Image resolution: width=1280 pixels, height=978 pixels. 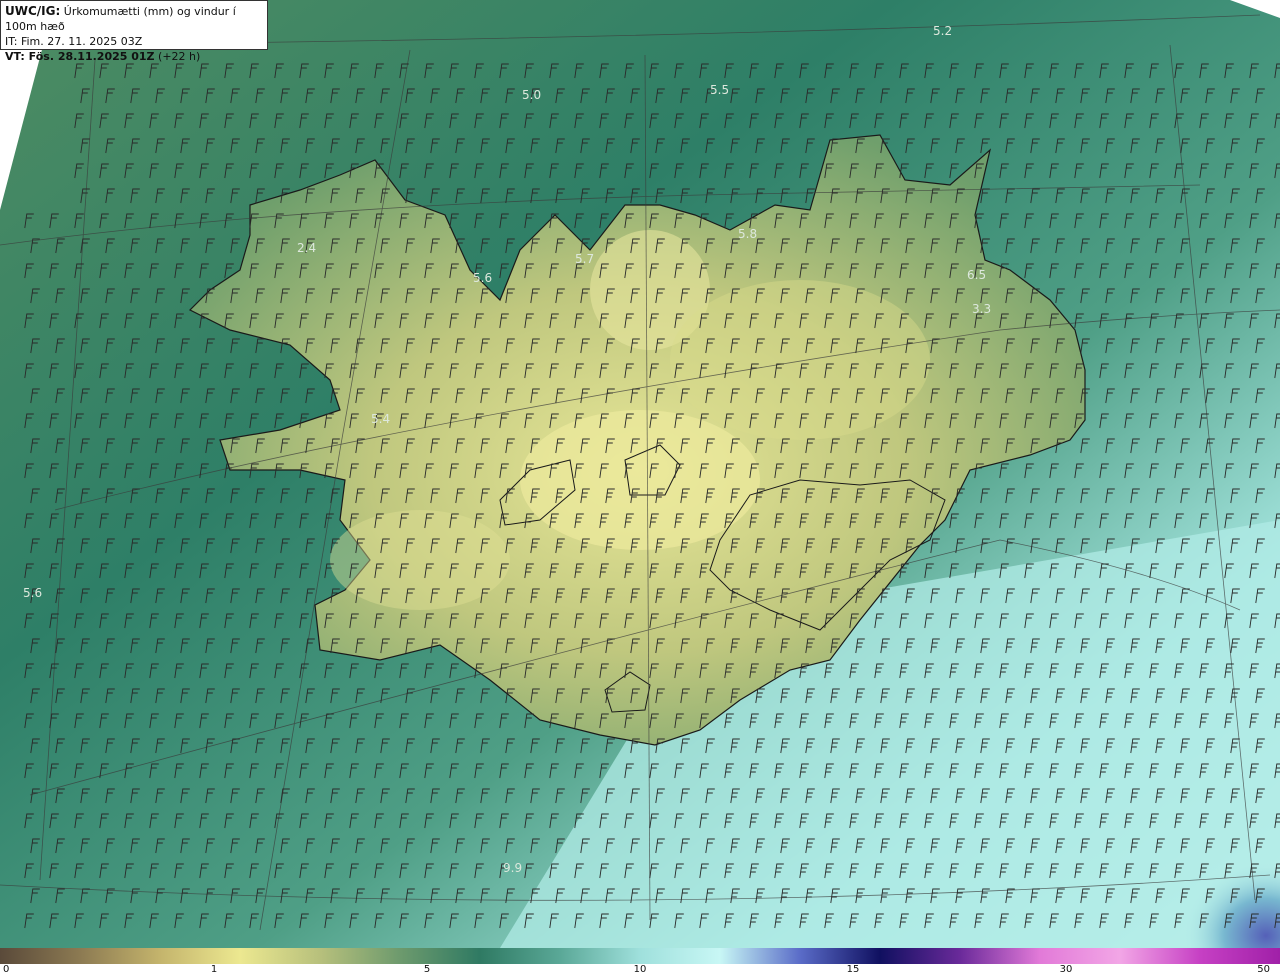 What do you see at coordinates (33, 11) in the screenshot?
I see `model-prefix: UWC/IG:` at bounding box center [33, 11].